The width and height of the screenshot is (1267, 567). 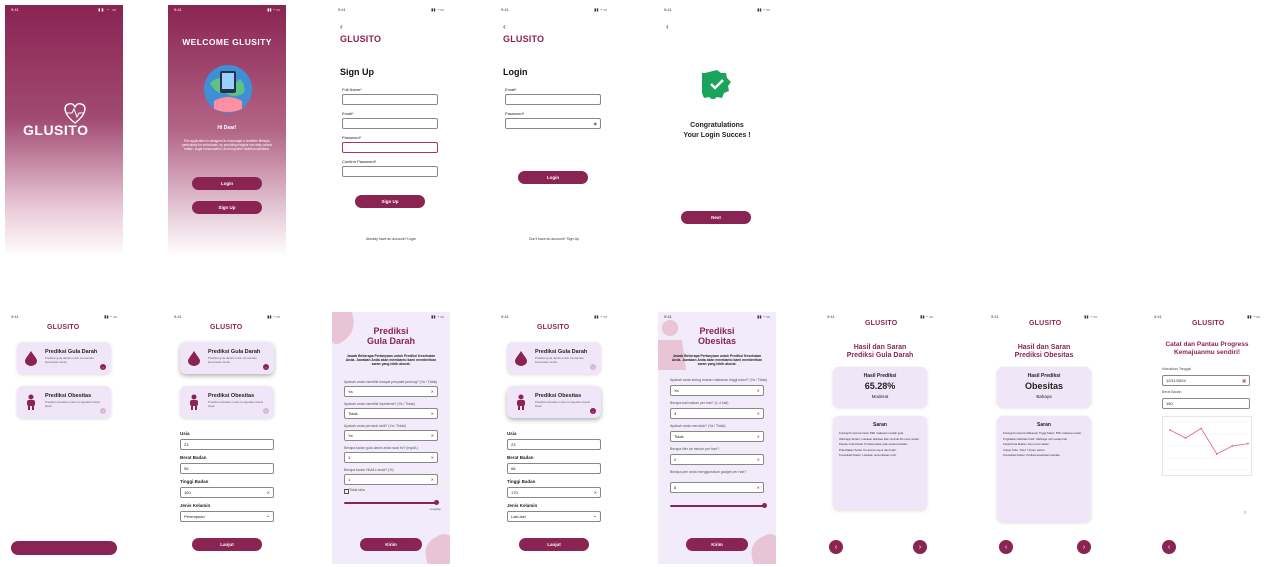 I want to click on kelamin-select: Perempuan ⌄, so click(x=227, y=516).